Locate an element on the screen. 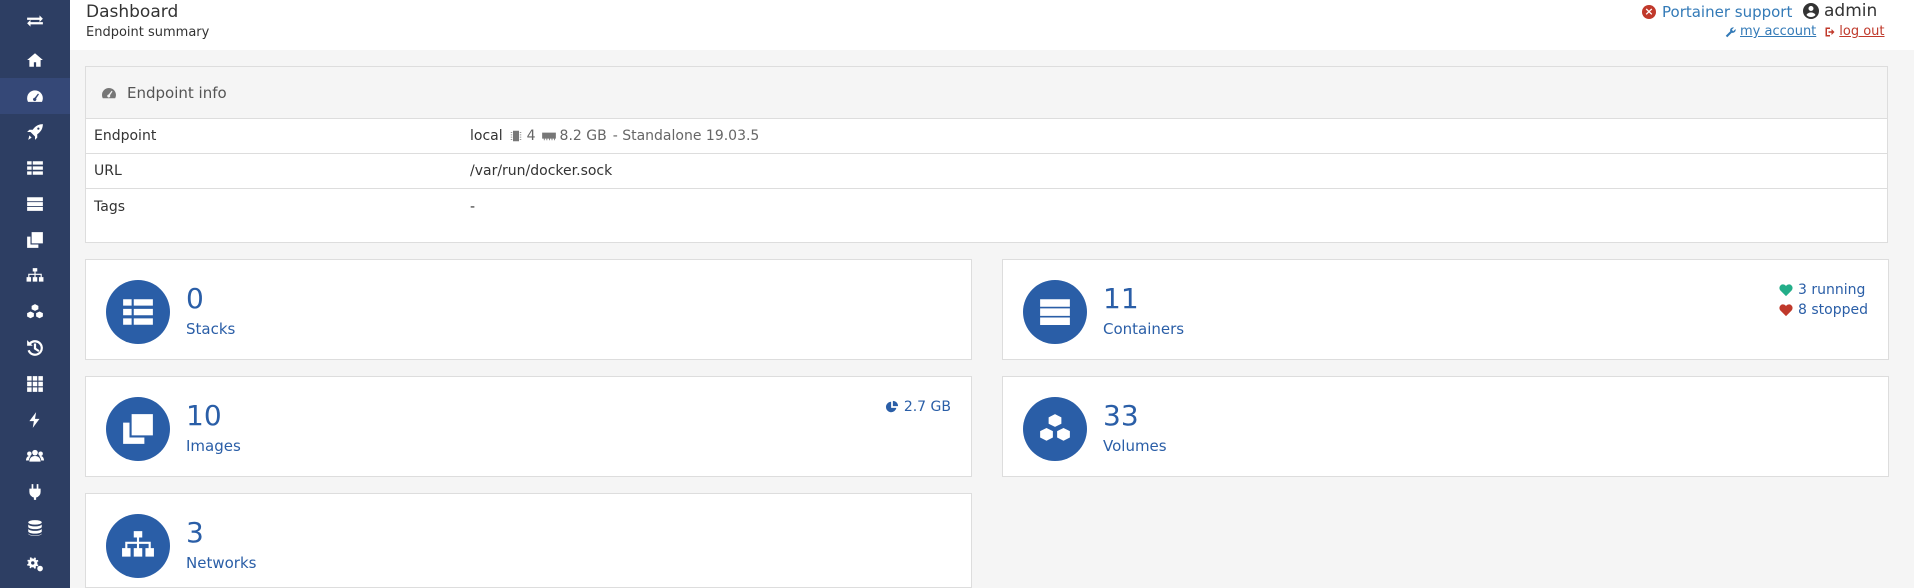 The width and height of the screenshot is (1914, 588). running-status: 3 running is located at coordinates (1823, 290).